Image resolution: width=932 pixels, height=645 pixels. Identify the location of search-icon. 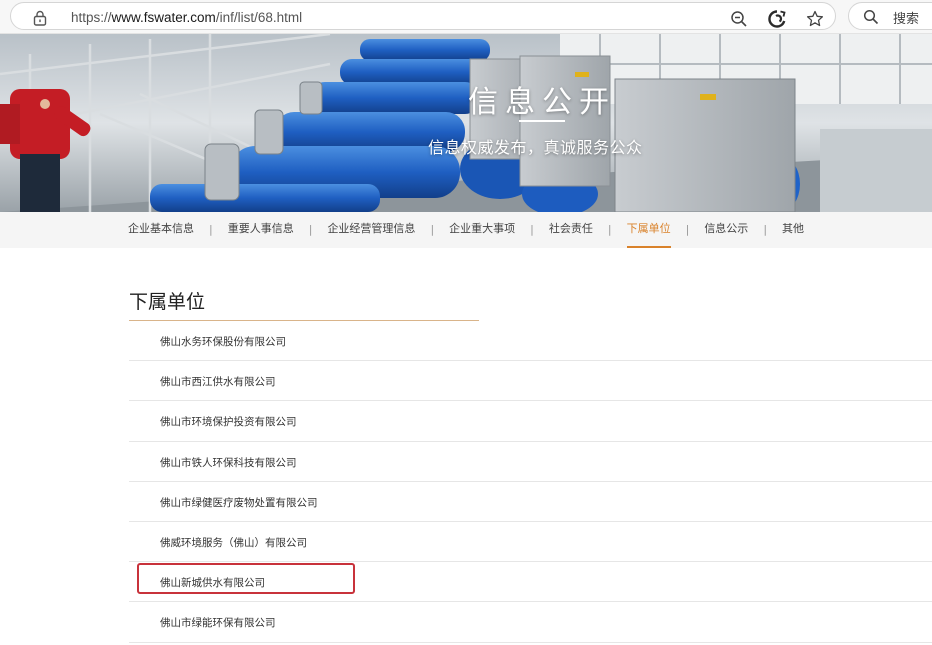
(871, 17).